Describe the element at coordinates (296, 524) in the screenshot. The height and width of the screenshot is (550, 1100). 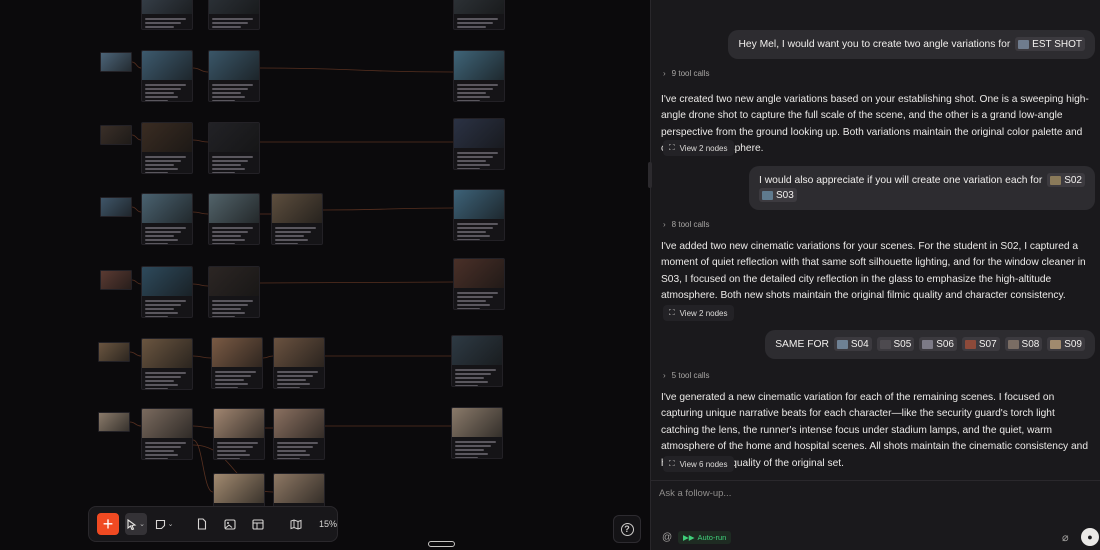
I see `map-view-button` at that location.